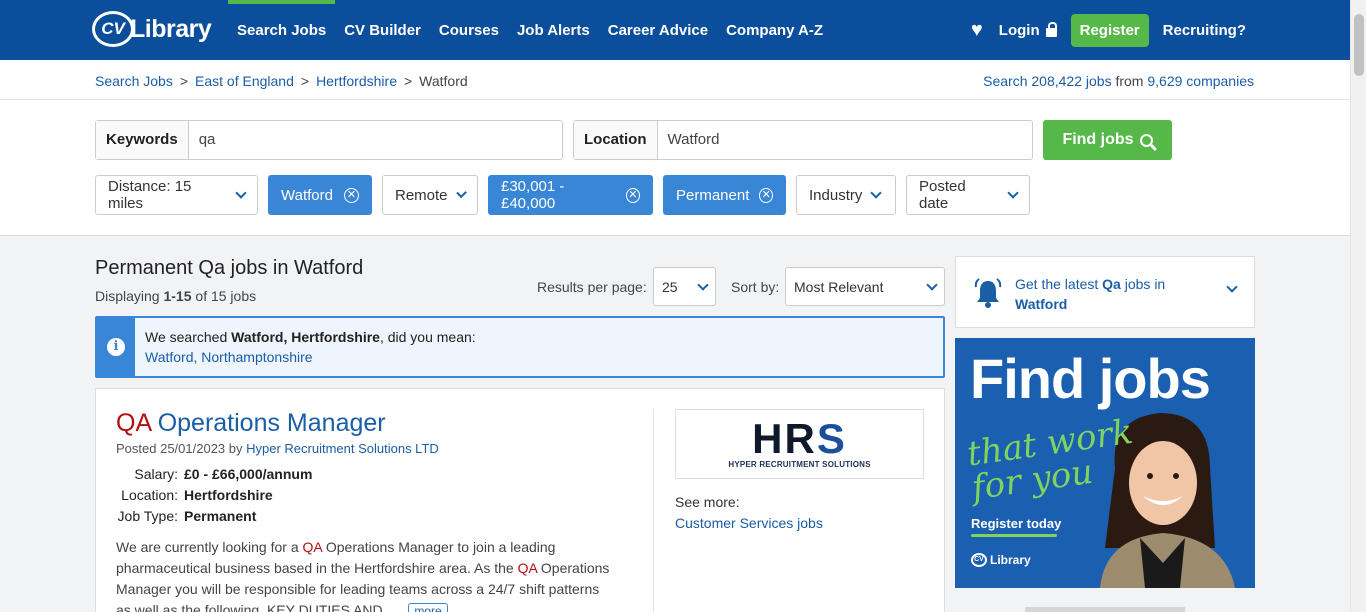 The image size is (1366, 612). I want to click on ad-logo-text: Library, so click(1010, 560).